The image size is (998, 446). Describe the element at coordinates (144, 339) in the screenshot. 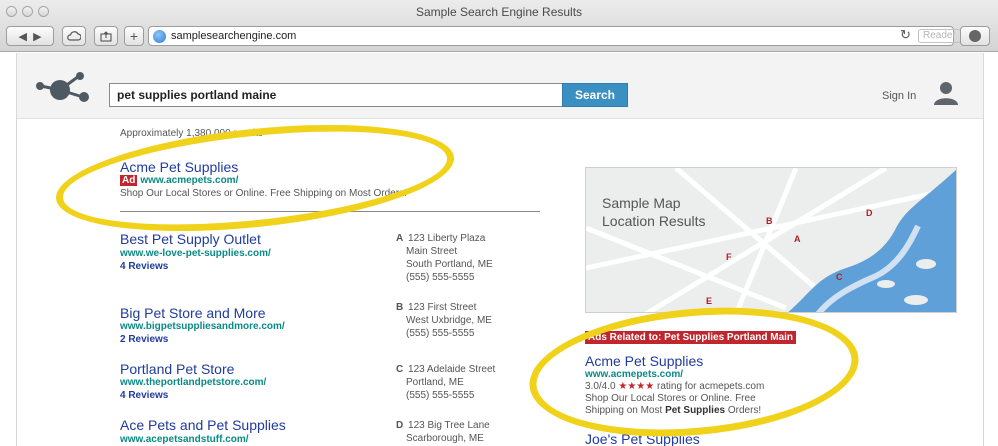

I see `result-reviews-link: 2 Reviews` at that location.